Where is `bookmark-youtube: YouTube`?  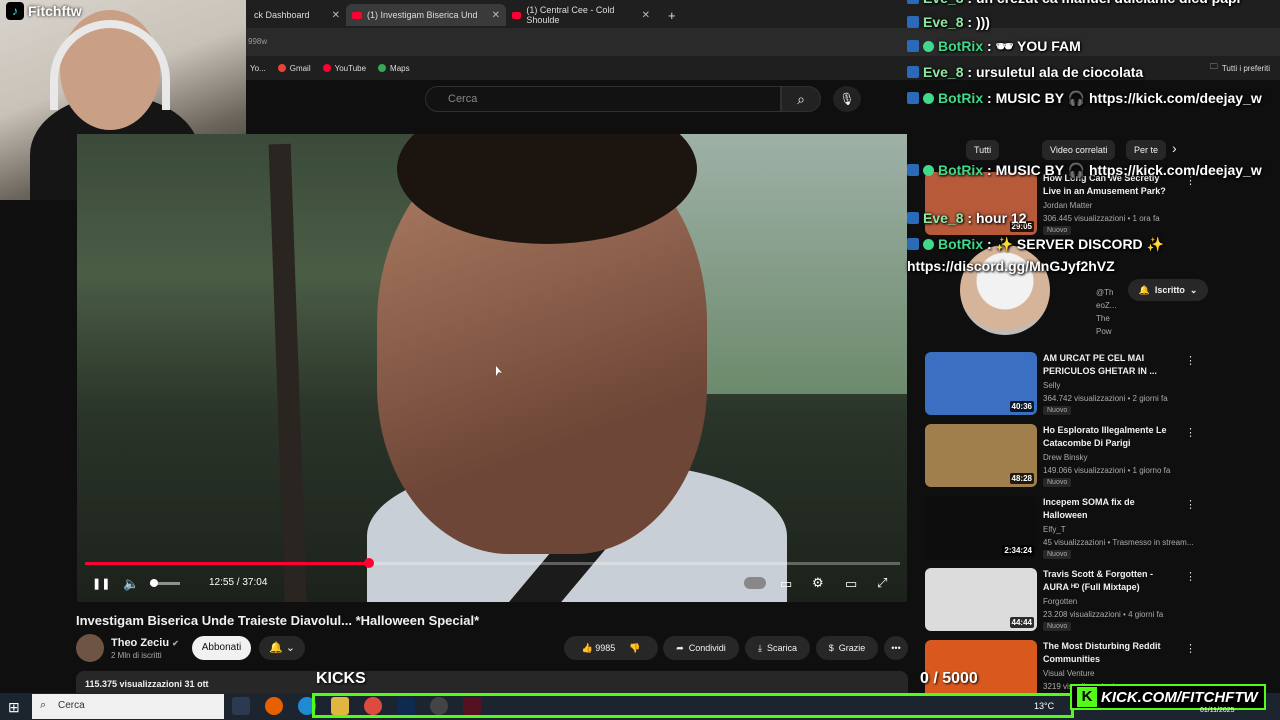
bookmark-youtube: YouTube is located at coordinates (344, 68).